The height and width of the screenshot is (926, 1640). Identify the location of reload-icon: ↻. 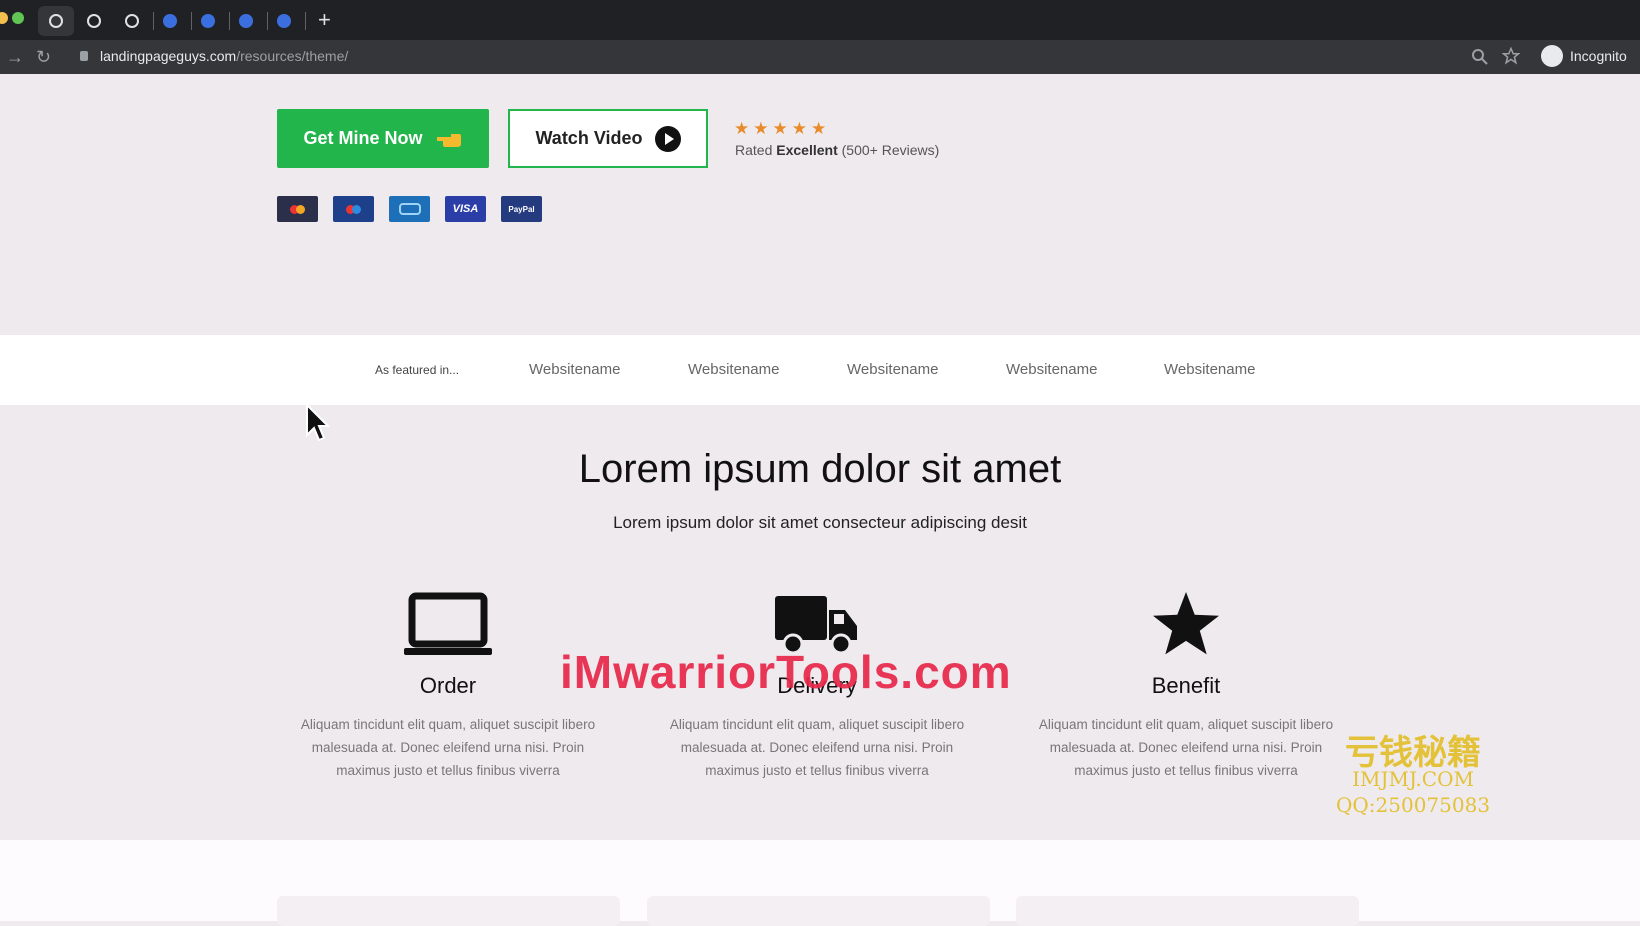
(43, 57).